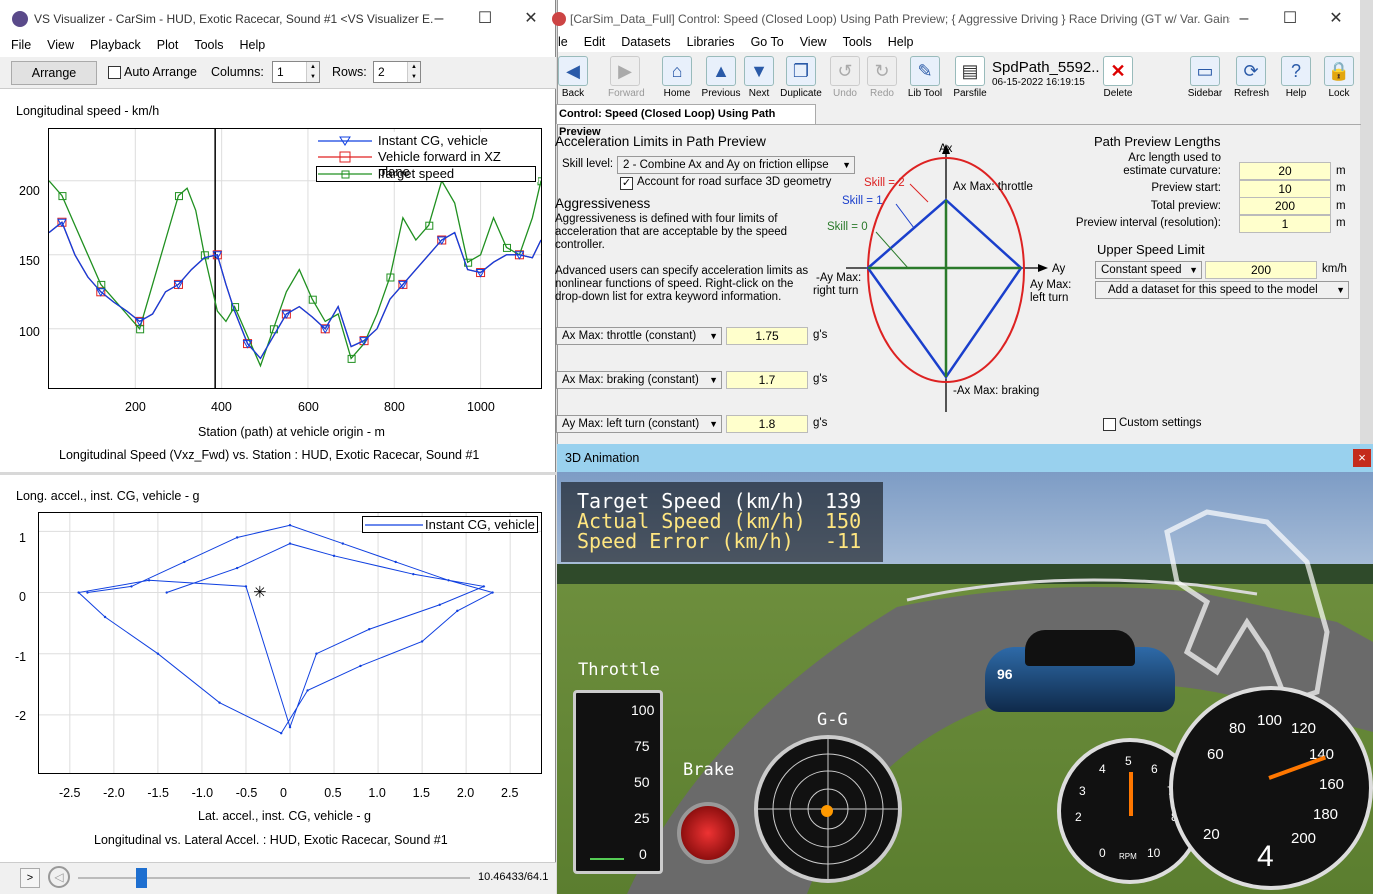  What do you see at coordinates (135, 407) in the screenshot?
I see `plot1-xtick: 200` at bounding box center [135, 407].